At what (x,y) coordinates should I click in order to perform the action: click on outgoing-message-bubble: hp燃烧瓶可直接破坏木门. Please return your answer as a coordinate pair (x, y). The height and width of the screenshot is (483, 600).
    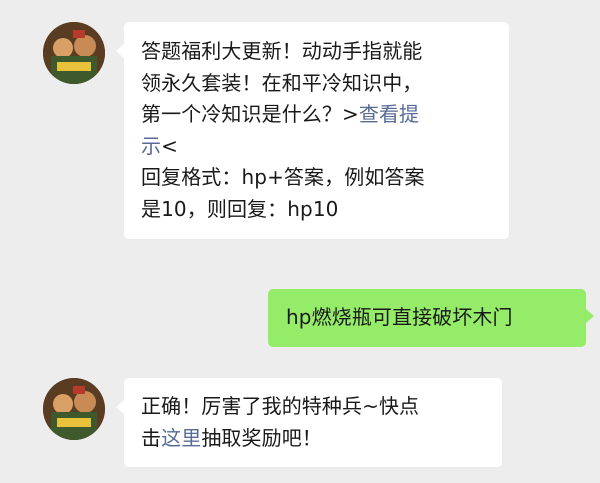
    Looking at the image, I should click on (427, 318).